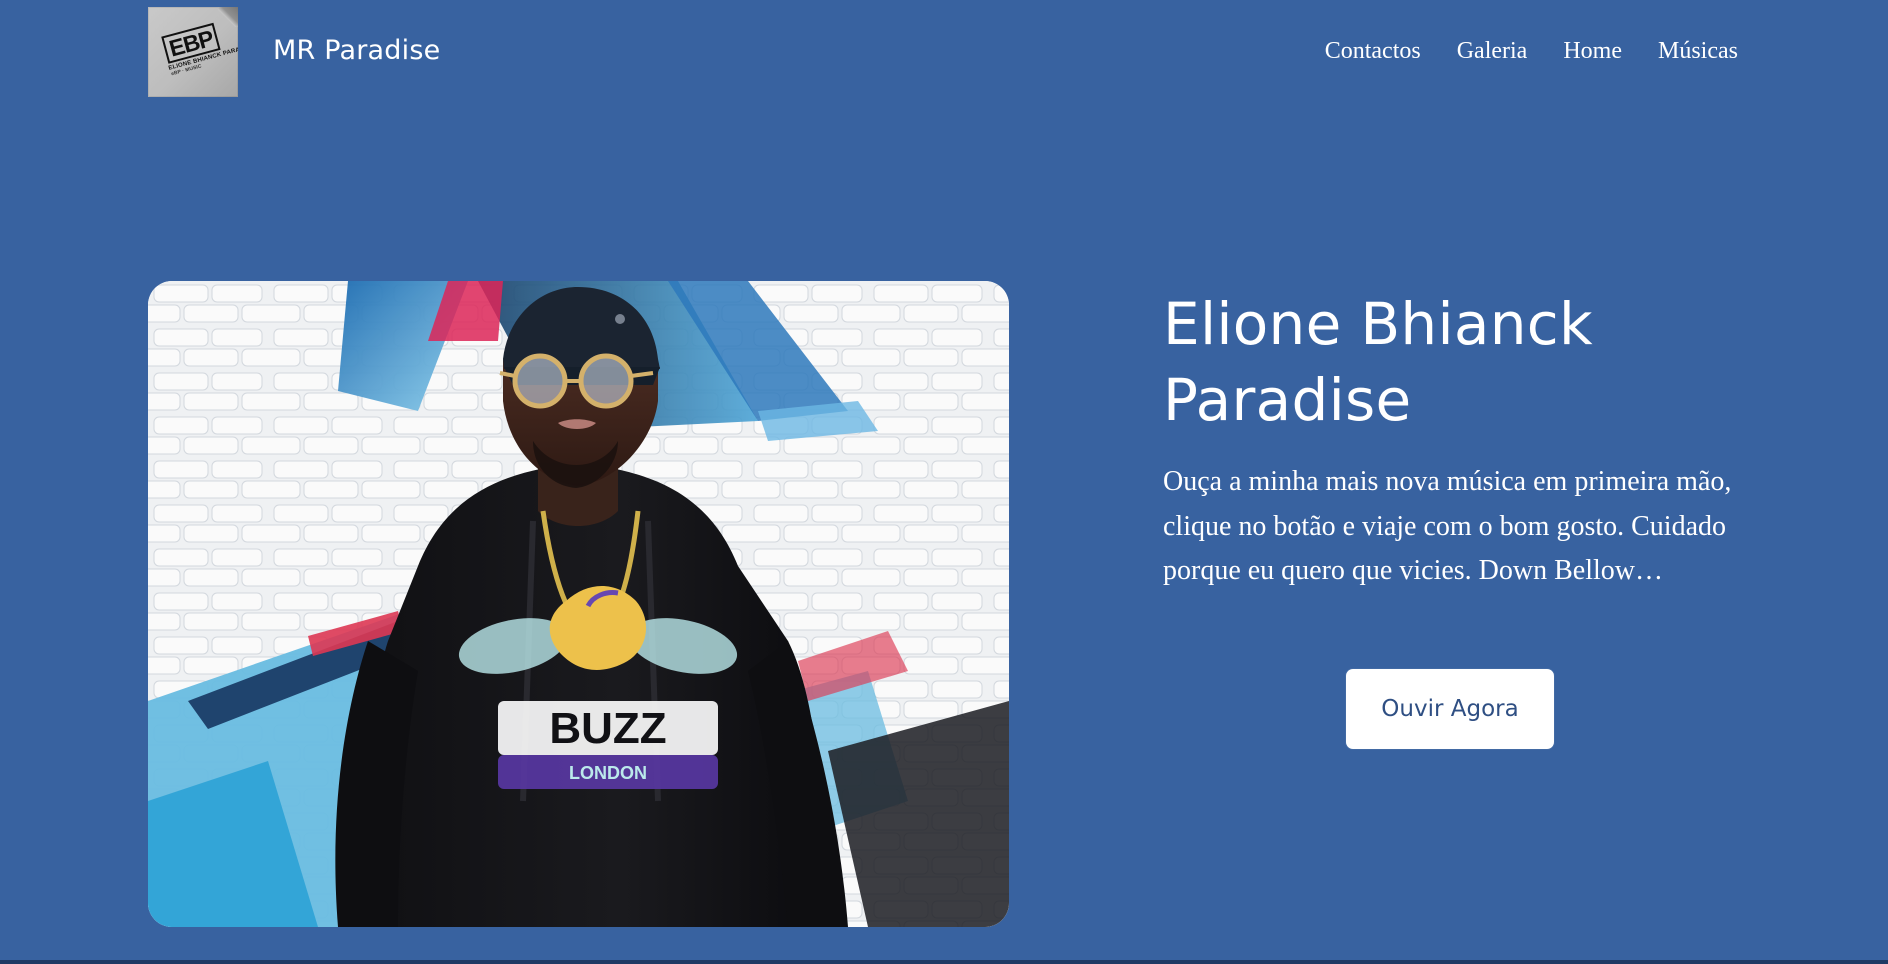 This screenshot has height=964, width=1888. I want to click on hero-title-line-2: Paradise, so click(1287, 400).